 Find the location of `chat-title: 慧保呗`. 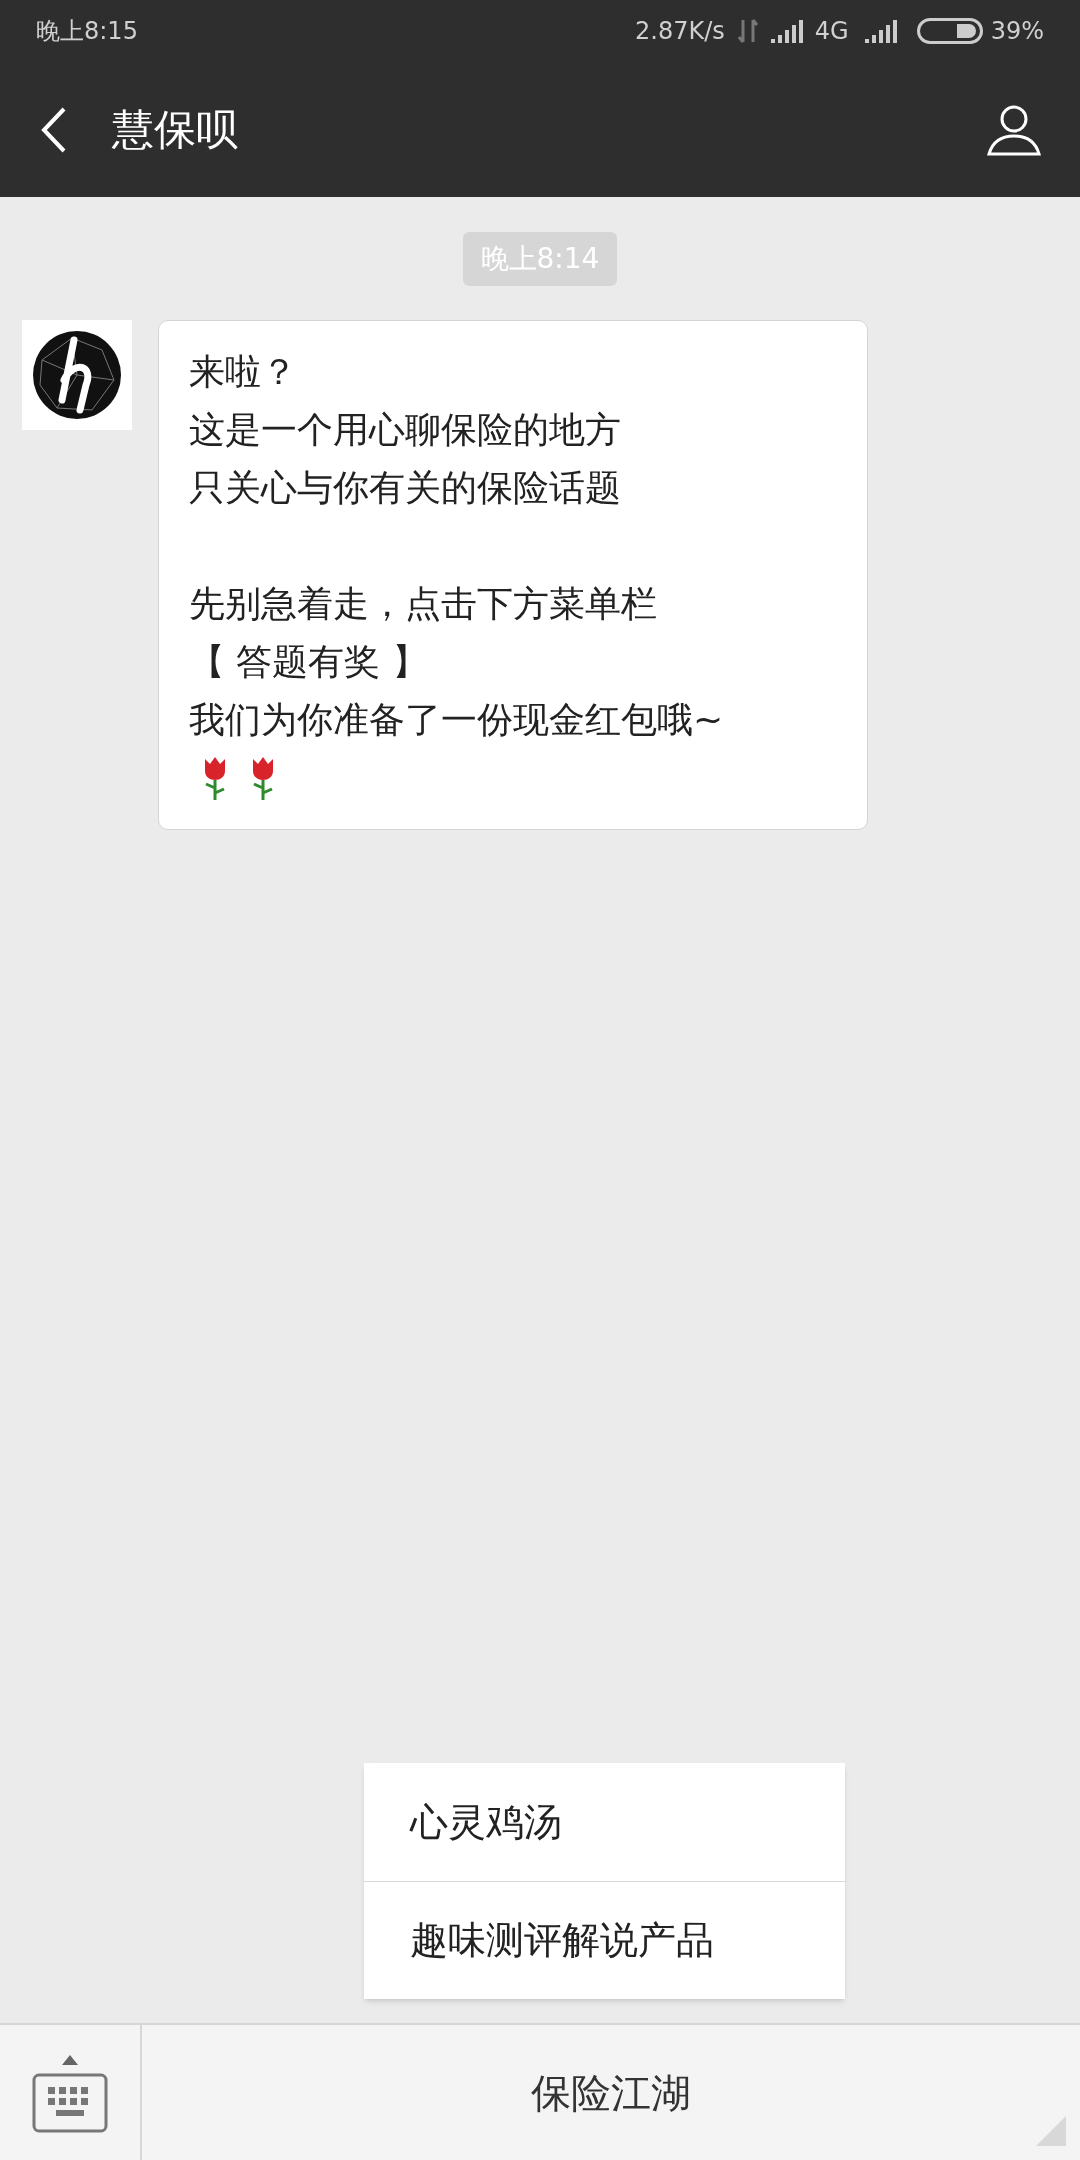

chat-title: 慧保呗 is located at coordinates (175, 130).